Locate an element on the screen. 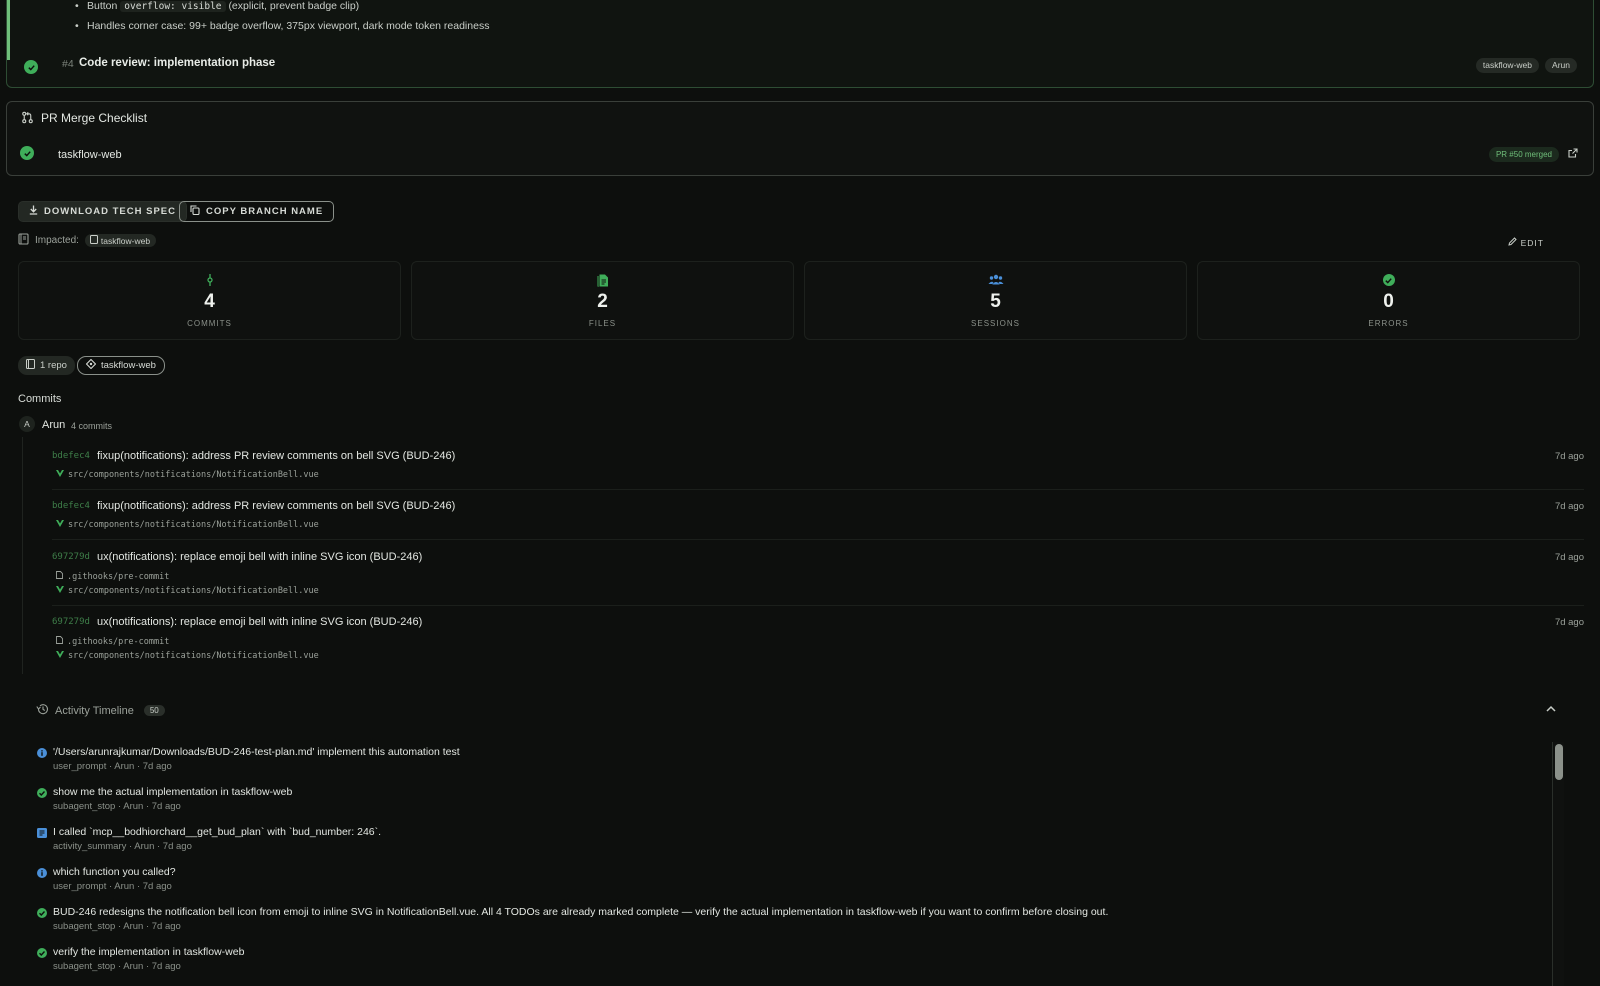 The width and height of the screenshot is (1600, 986). stat-value: 2 is located at coordinates (602, 301).